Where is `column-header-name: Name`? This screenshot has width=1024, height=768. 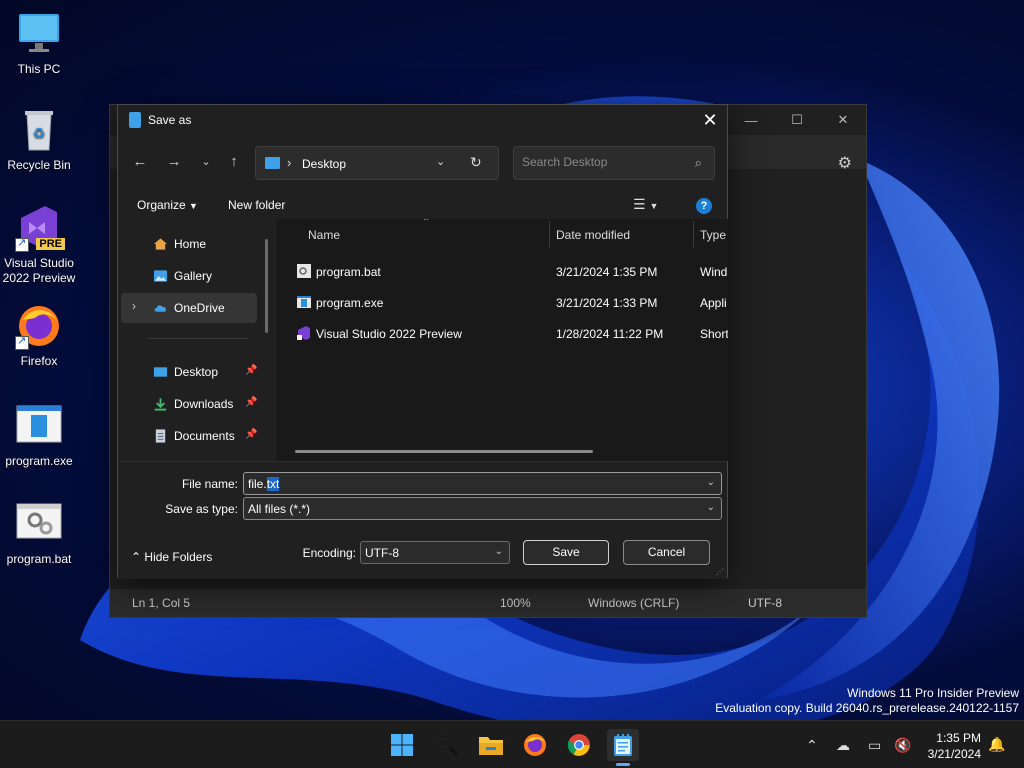 column-header-name: Name is located at coordinates (324, 235).